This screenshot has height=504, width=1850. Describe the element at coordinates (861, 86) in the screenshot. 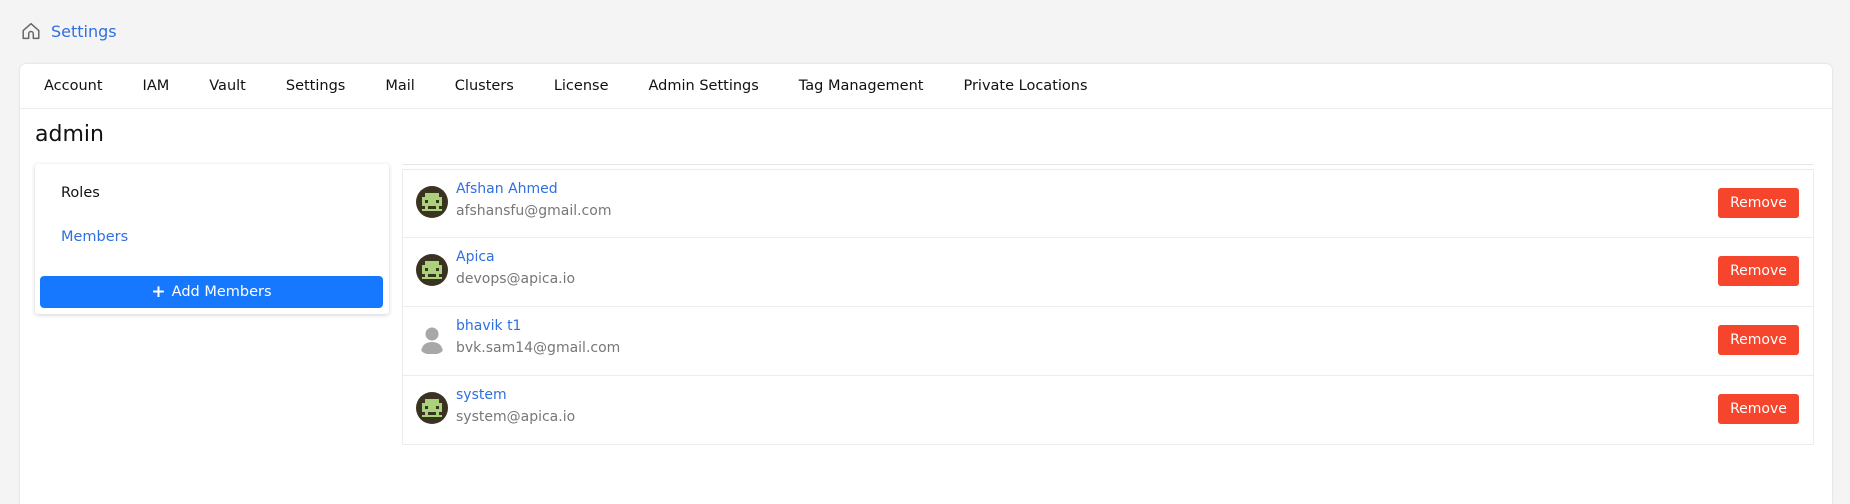

I see `tab-tag-management: Tag Management` at that location.